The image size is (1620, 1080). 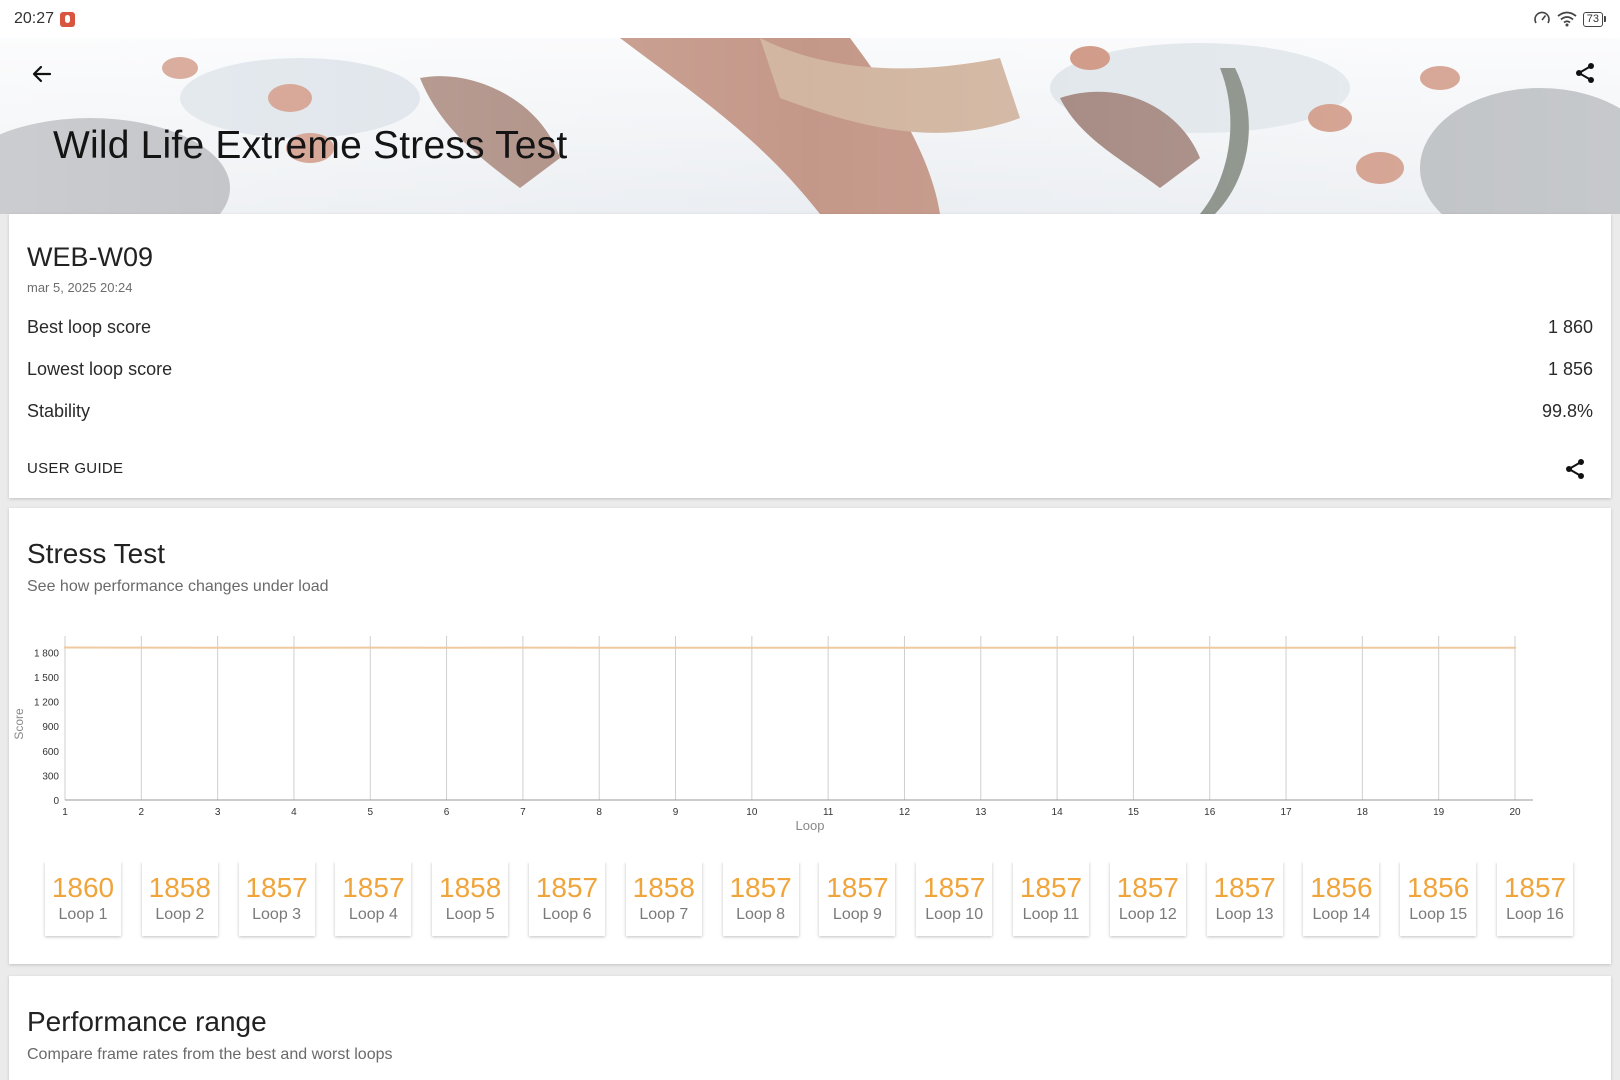 I want to click on loop-score-label: Loop 13, so click(x=1244, y=914).